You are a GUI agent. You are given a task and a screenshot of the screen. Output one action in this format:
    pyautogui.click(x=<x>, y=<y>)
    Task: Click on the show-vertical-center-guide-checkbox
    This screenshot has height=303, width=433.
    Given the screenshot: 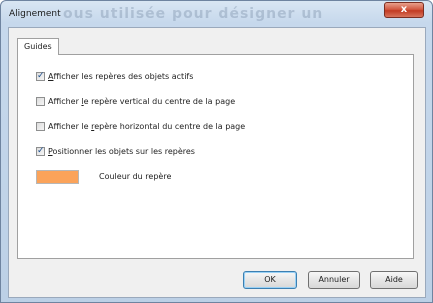 What is the action you would take?
    pyautogui.click(x=40, y=101)
    